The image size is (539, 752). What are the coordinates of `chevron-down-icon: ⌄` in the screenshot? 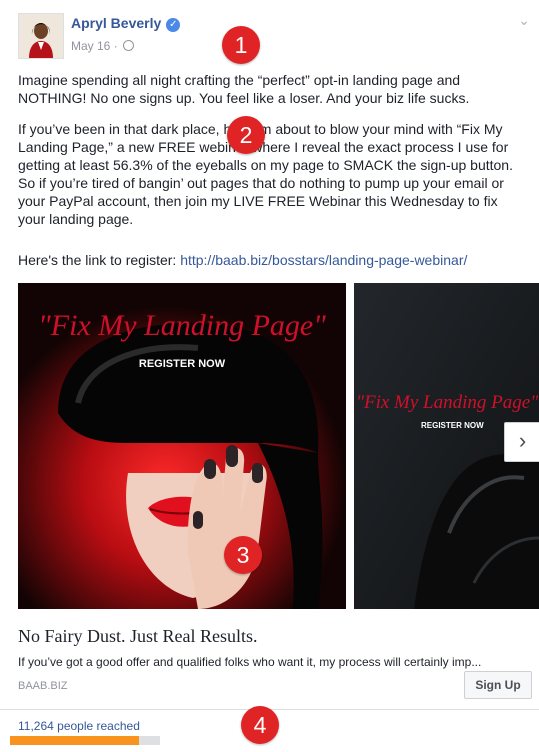 It's located at (524, 20).